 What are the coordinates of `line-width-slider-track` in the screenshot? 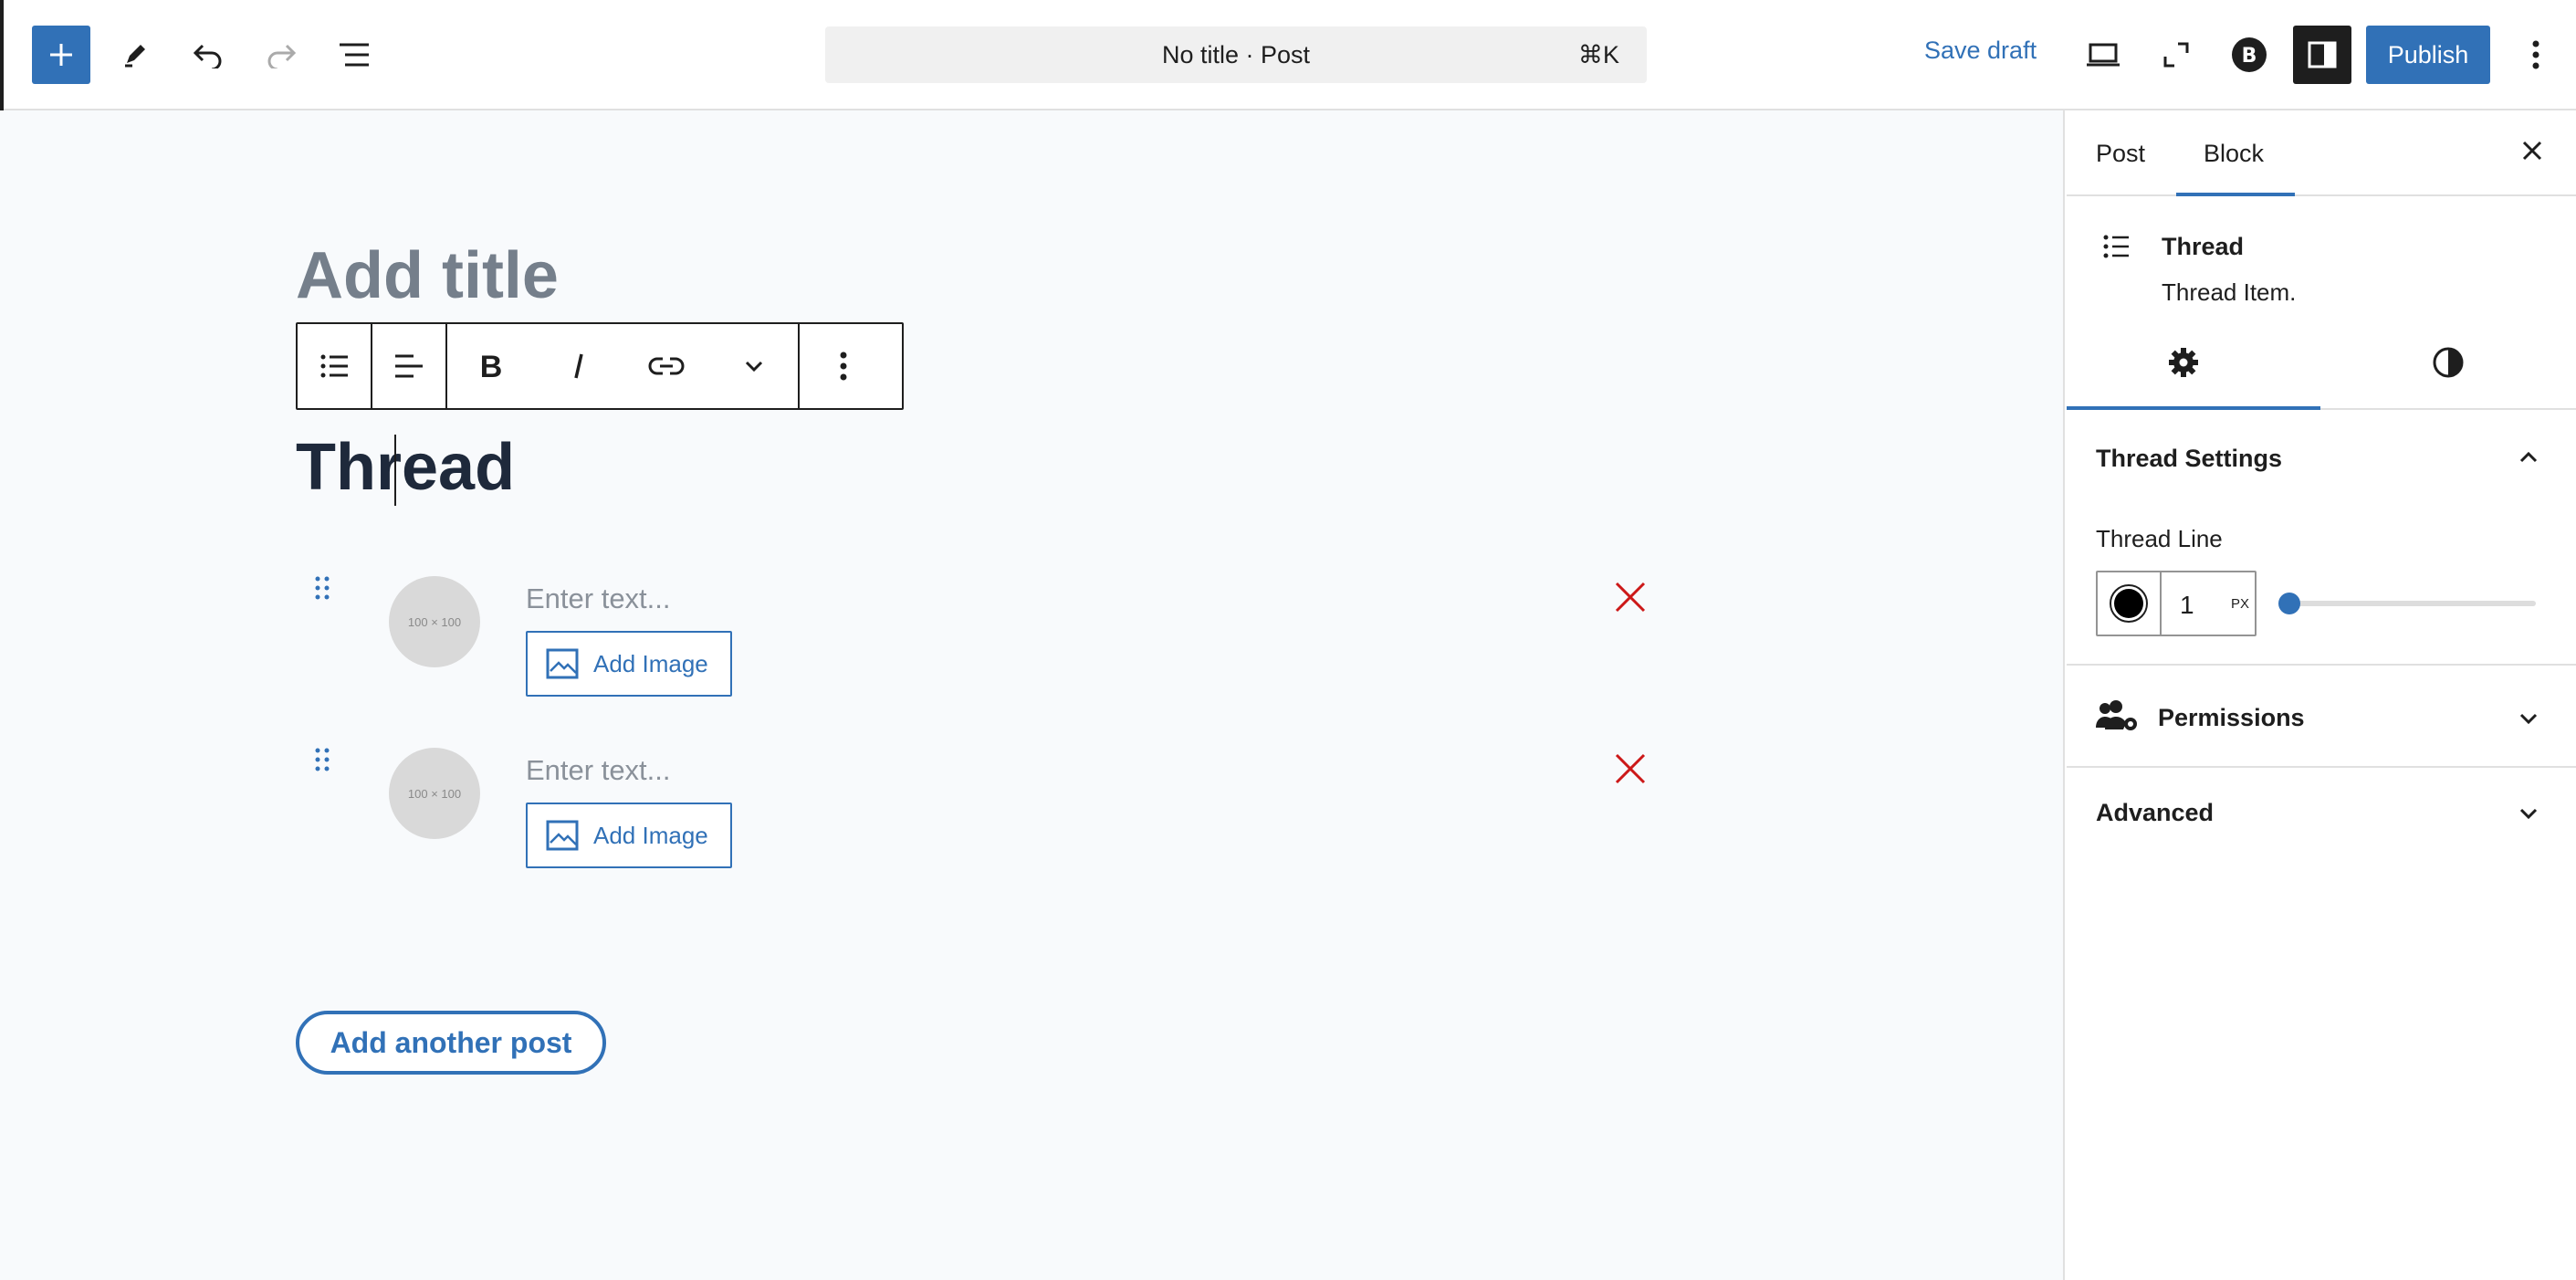 It's located at (2412, 603).